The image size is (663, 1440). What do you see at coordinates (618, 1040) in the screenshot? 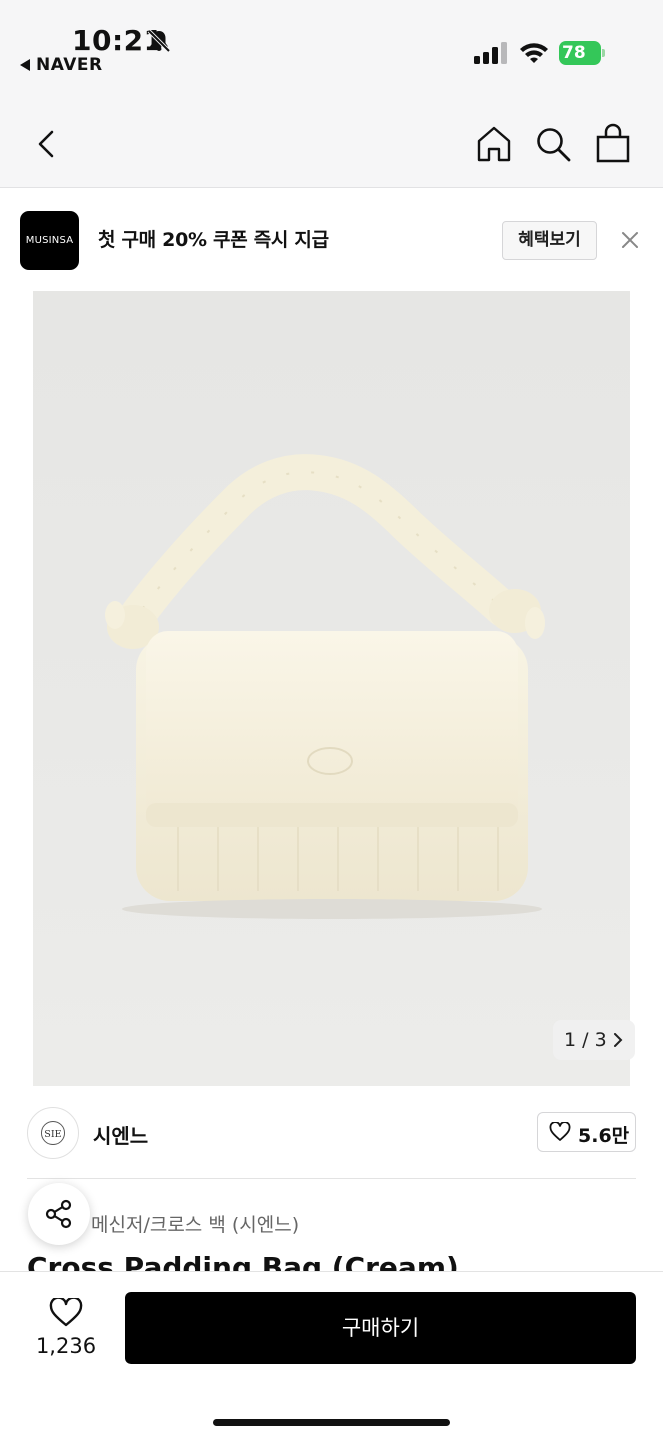
I see `chevron-right-icon` at bounding box center [618, 1040].